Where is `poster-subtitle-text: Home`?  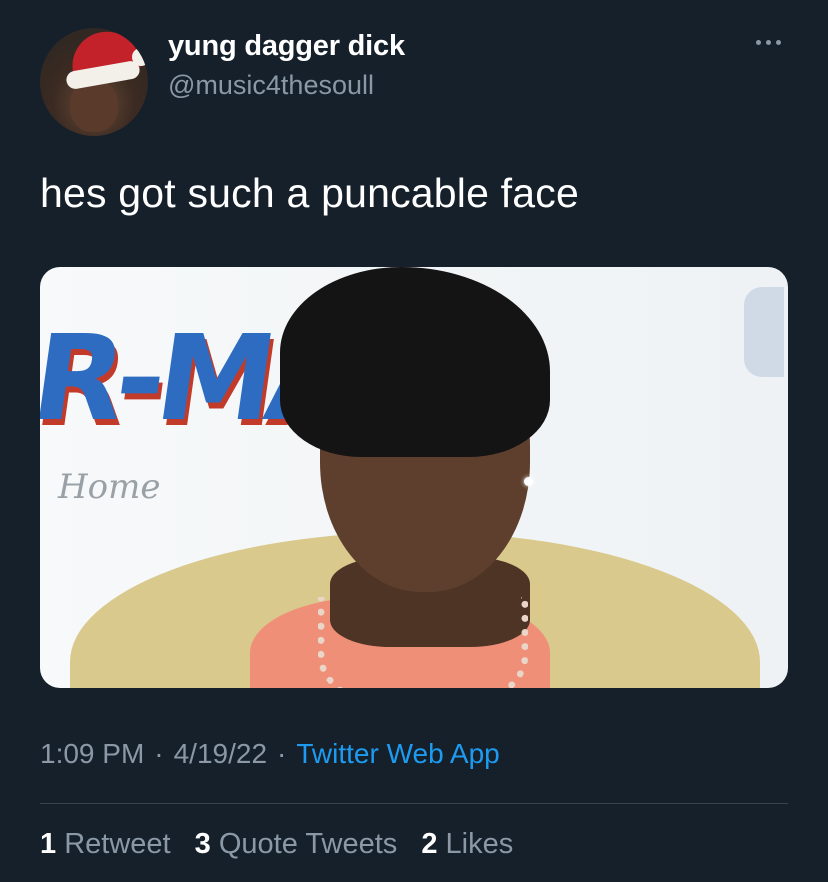 poster-subtitle-text: Home is located at coordinates (109, 487).